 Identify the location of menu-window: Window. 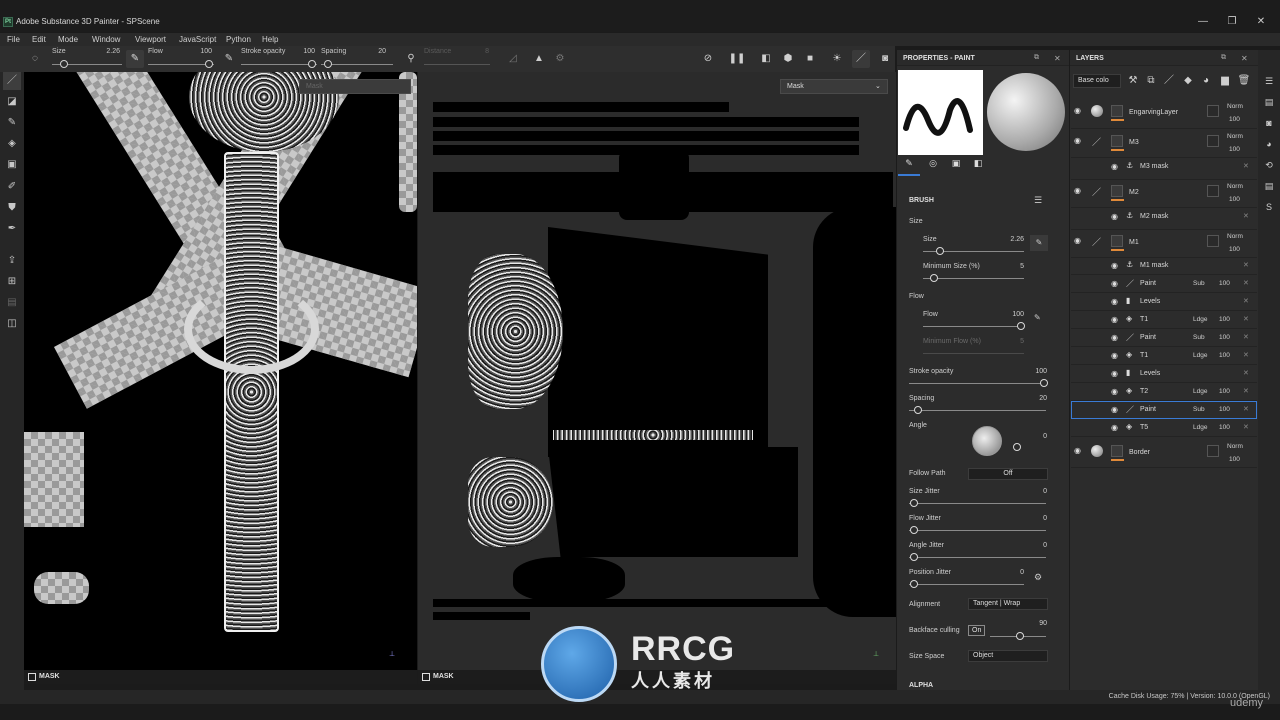
(106, 39).